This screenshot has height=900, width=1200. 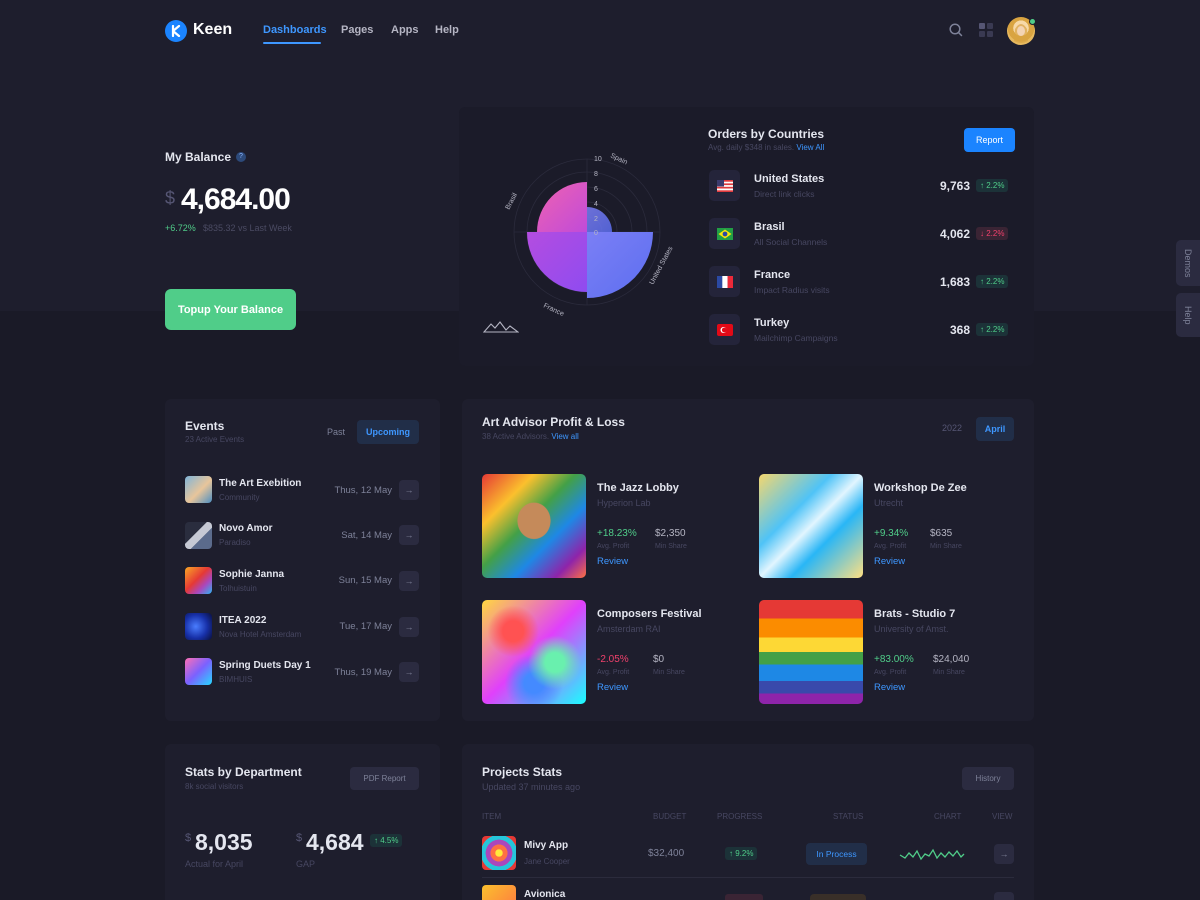 What do you see at coordinates (891, 533) in the screenshot?
I see `art-profit-value: +9.34%` at bounding box center [891, 533].